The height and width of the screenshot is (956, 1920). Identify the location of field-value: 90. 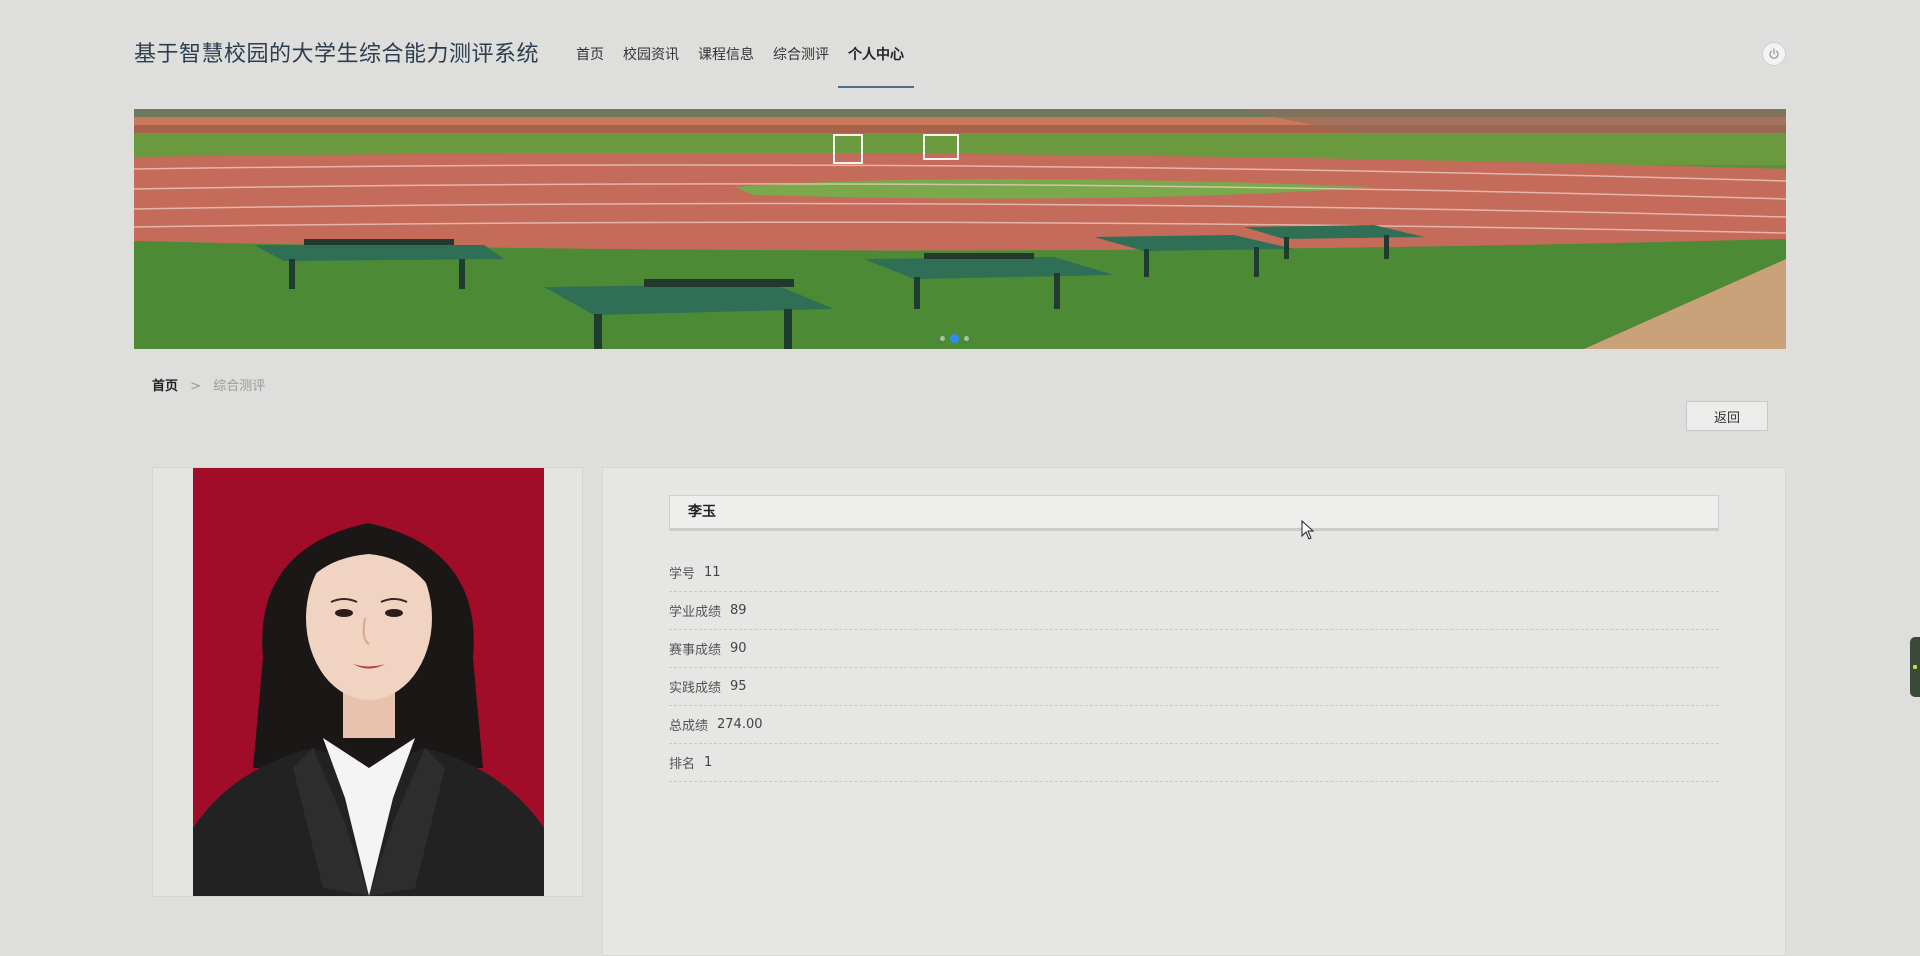
(738, 648).